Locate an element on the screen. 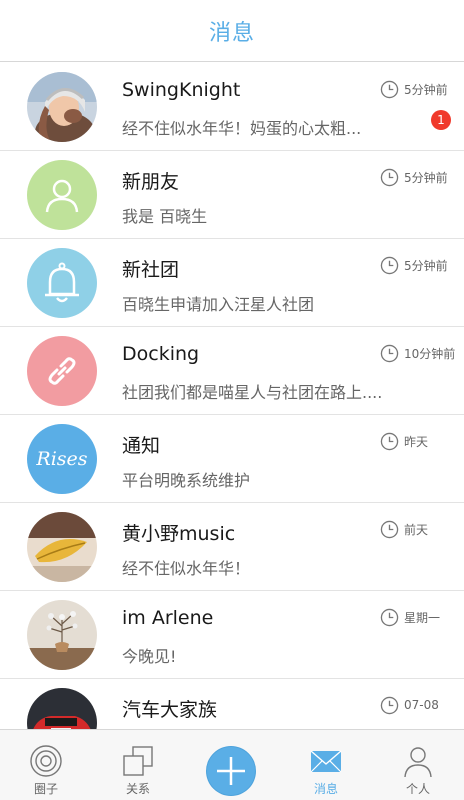 The width and height of the screenshot is (464, 800). add-button is located at coordinates (231, 771).